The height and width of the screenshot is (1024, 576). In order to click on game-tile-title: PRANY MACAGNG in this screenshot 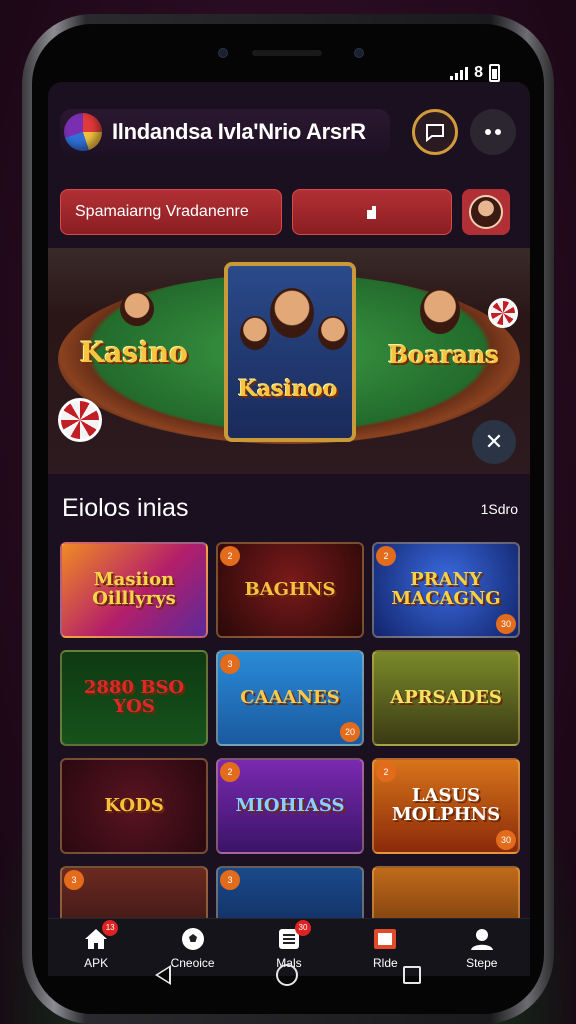, I will do `click(446, 589)`.